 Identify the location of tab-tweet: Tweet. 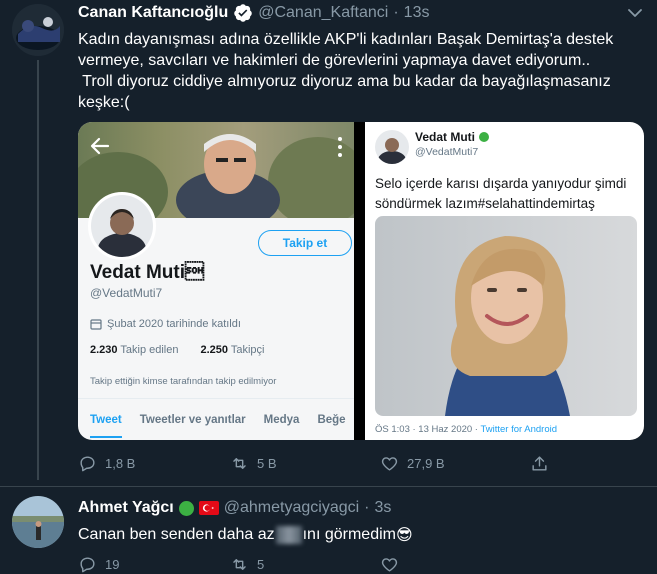
(106, 426).